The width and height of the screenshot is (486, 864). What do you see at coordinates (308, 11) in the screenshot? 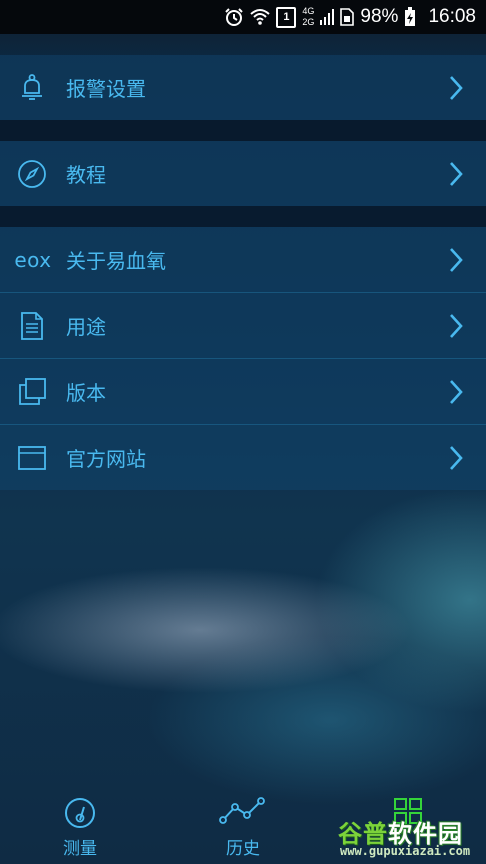
I see `network-4g-label: 4G` at bounding box center [308, 11].